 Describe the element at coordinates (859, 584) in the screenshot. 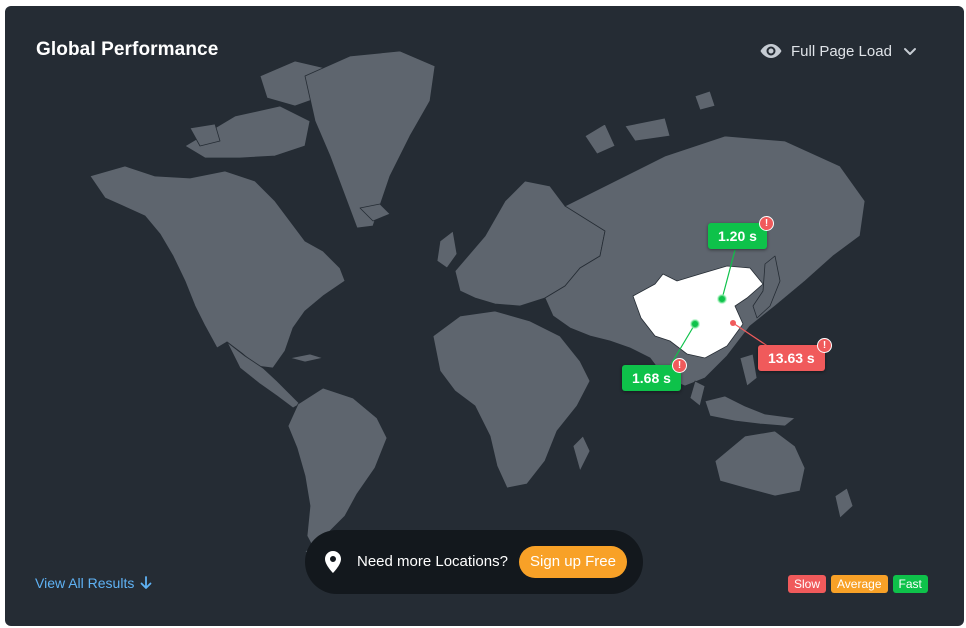

I see `legend-average: Average` at that location.